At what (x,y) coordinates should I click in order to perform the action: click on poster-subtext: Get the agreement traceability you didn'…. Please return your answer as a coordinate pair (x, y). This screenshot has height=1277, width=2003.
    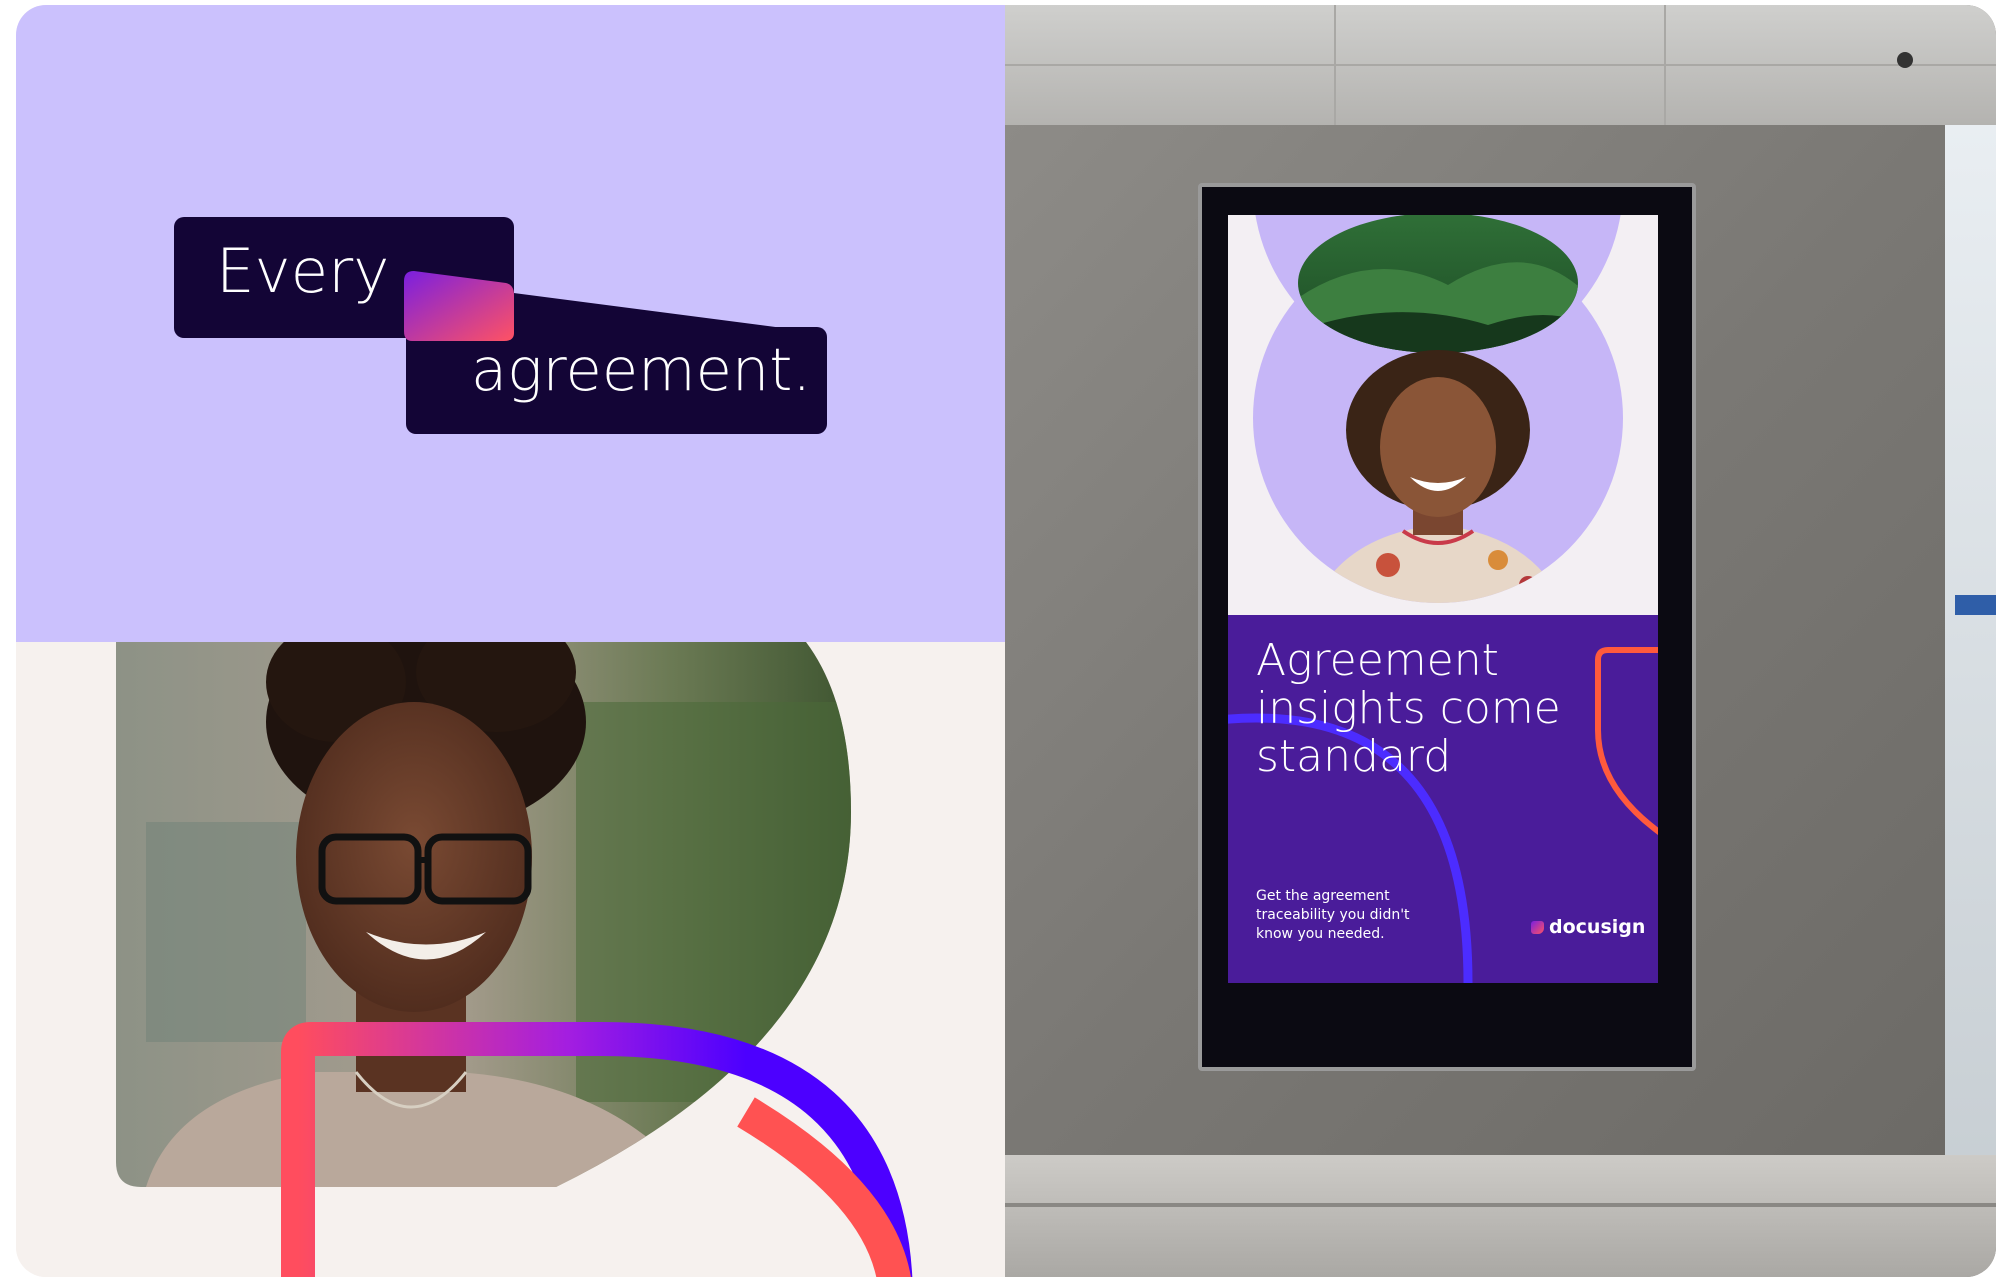
    Looking at the image, I should click on (1333, 915).